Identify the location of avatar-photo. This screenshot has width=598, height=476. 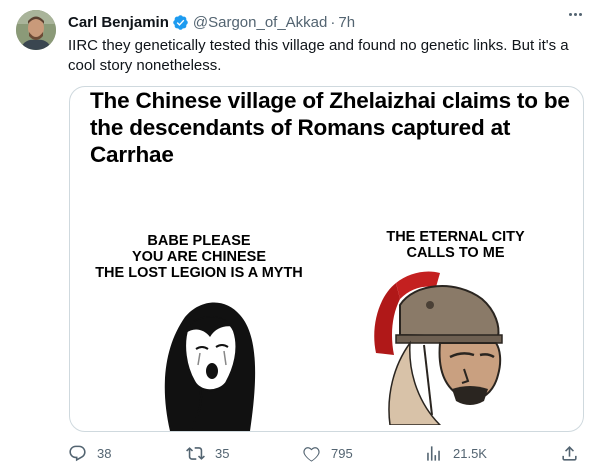
(36, 30).